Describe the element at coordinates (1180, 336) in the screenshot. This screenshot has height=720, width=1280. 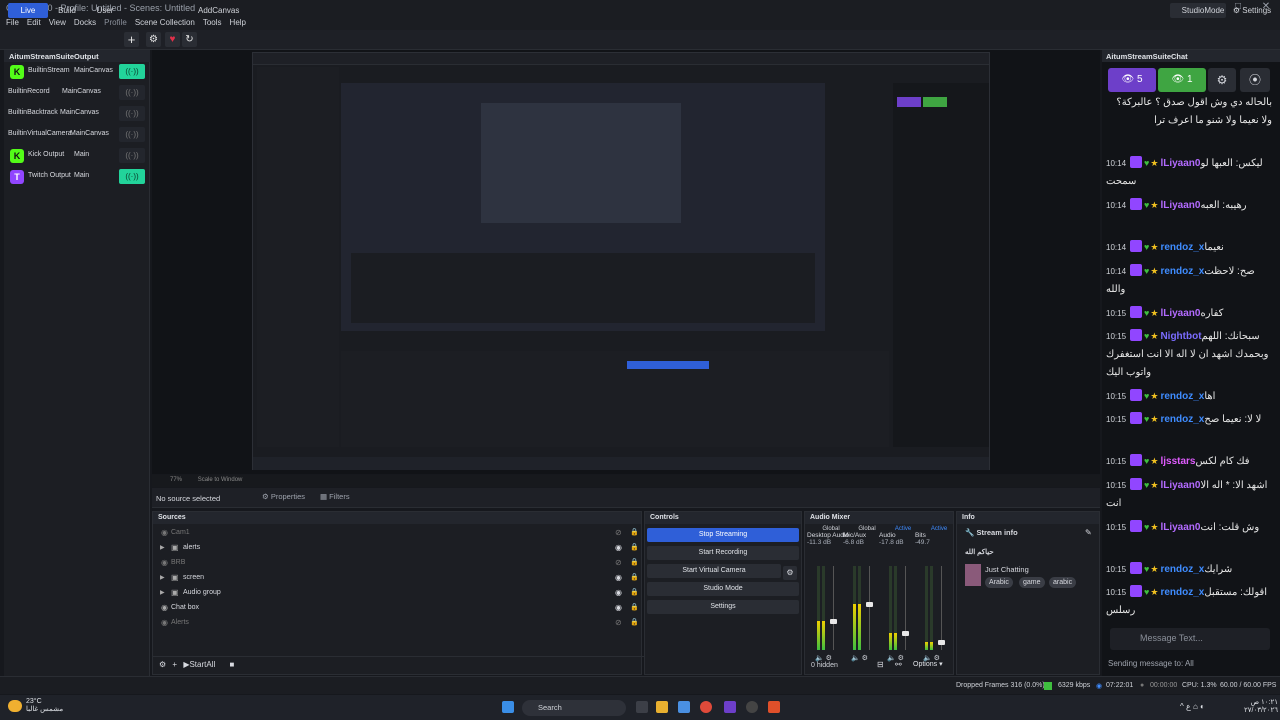
I see `message-user: Nightbot` at that location.